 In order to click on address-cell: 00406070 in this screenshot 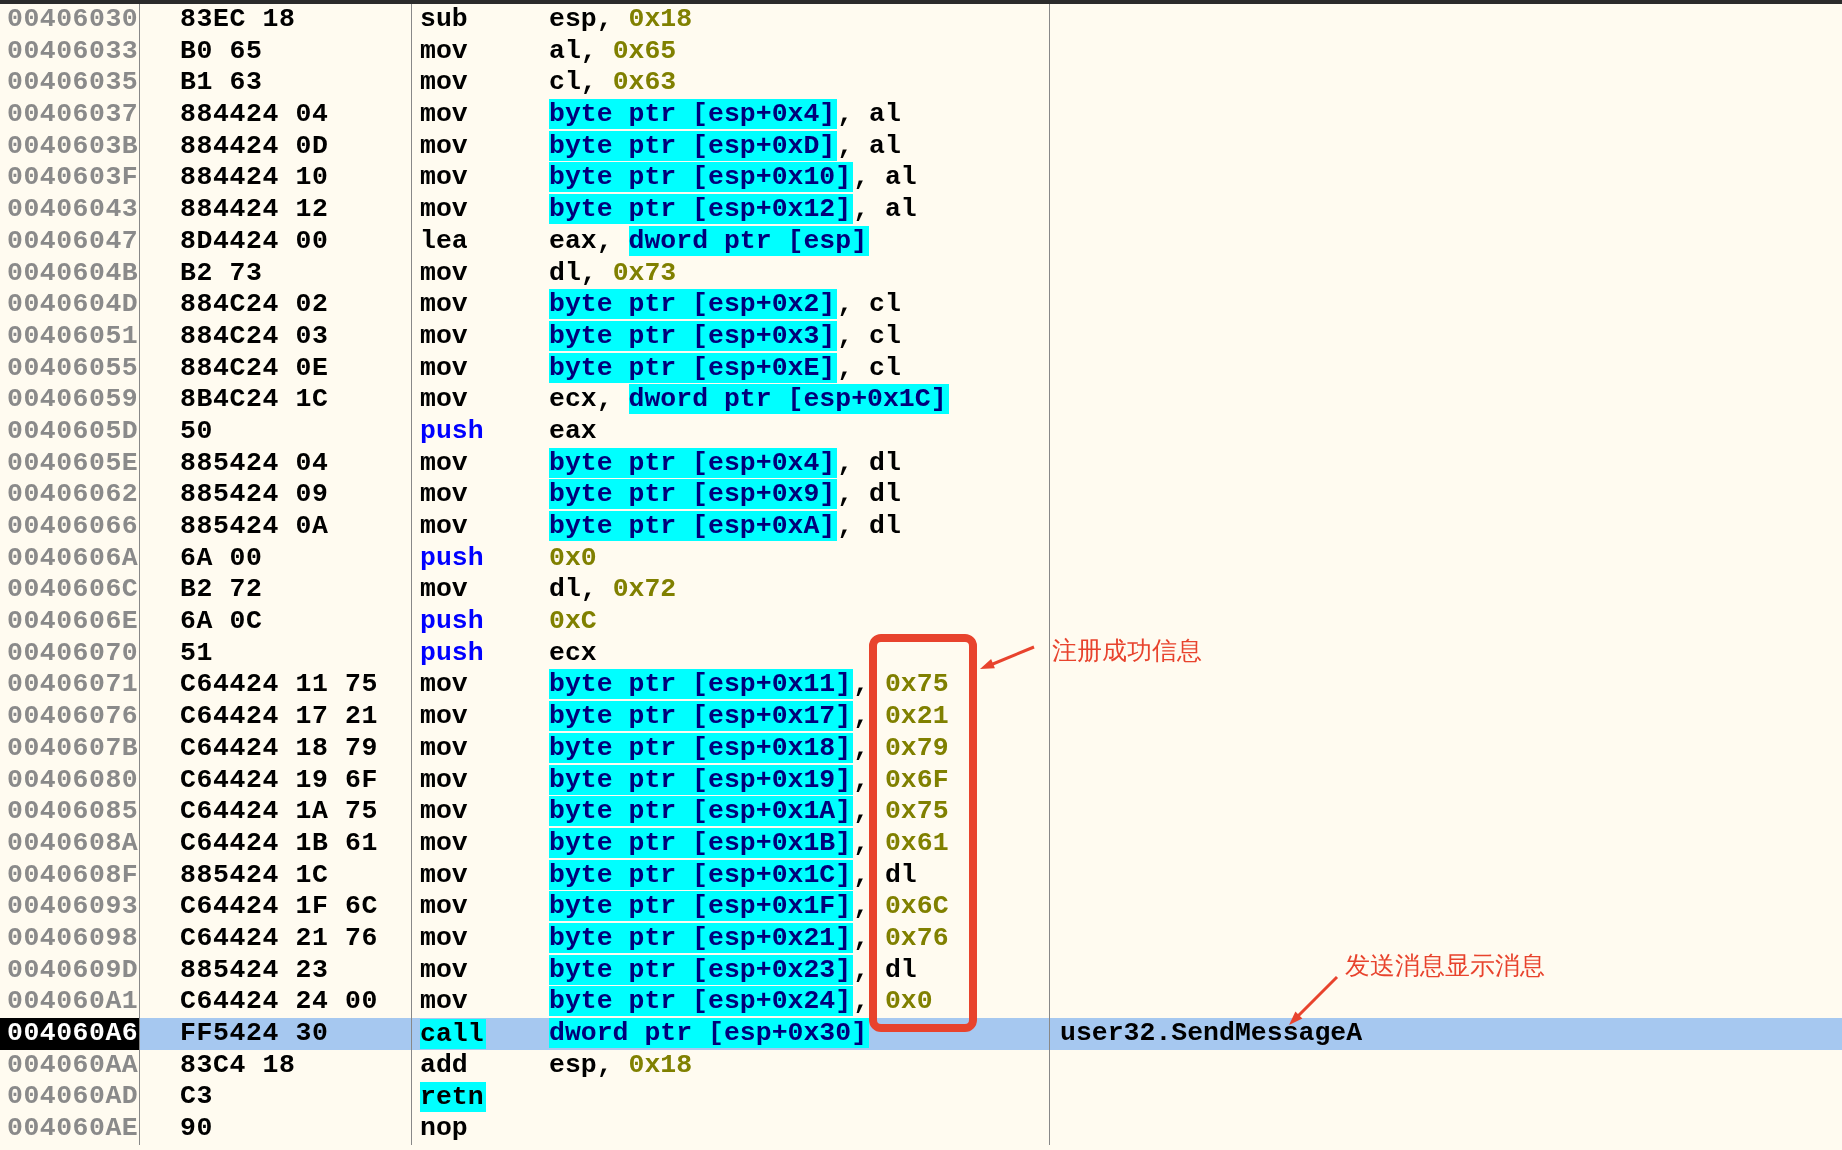, I will do `click(70, 653)`.